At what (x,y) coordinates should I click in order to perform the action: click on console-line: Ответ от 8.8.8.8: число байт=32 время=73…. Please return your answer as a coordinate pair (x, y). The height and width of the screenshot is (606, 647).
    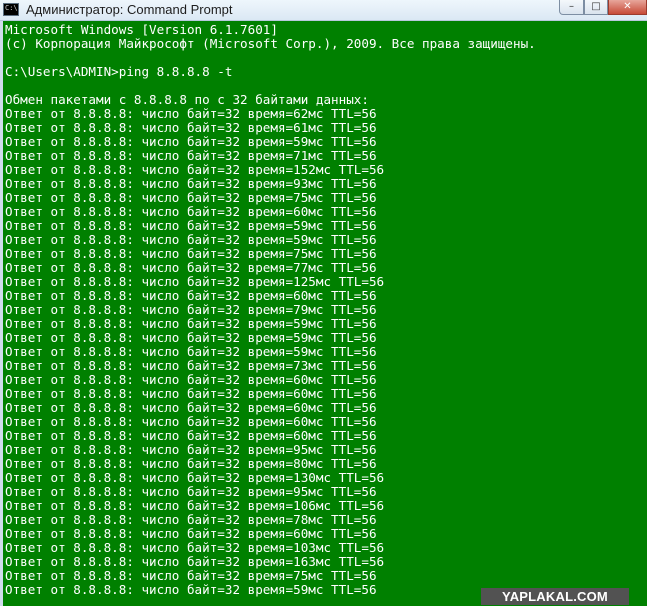
    Looking at the image, I should click on (191, 365).